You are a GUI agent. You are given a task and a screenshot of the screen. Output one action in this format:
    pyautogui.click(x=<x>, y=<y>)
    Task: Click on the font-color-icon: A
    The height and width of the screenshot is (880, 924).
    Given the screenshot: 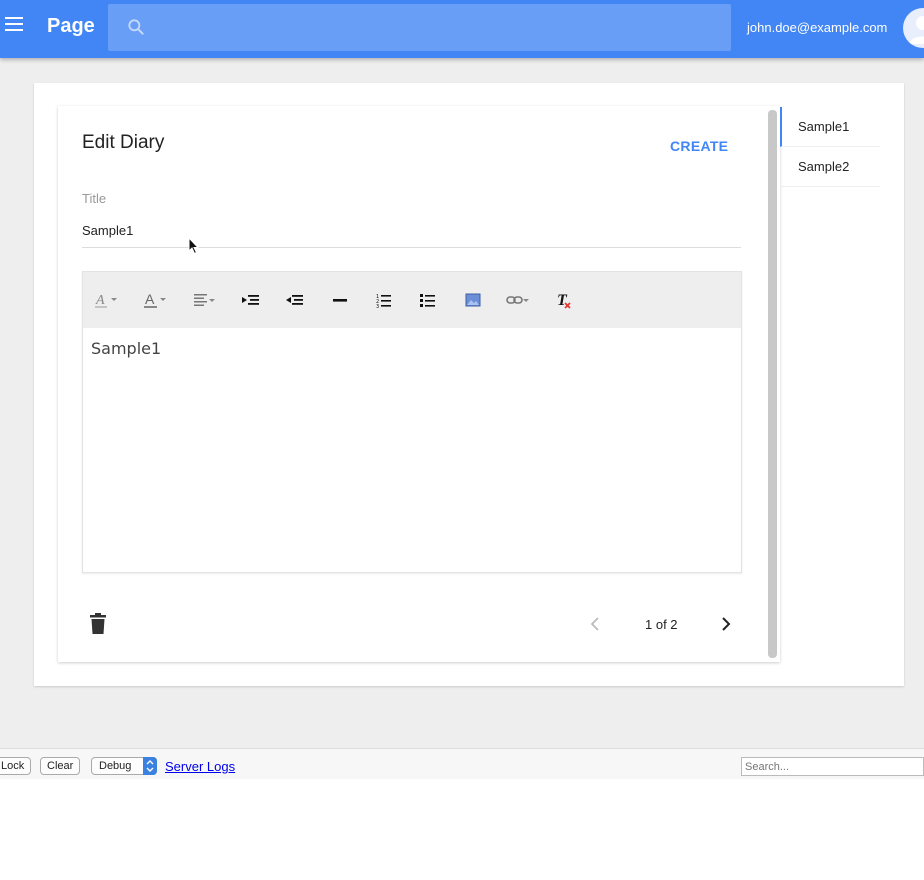 What is the action you would take?
    pyautogui.click(x=155, y=300)
    